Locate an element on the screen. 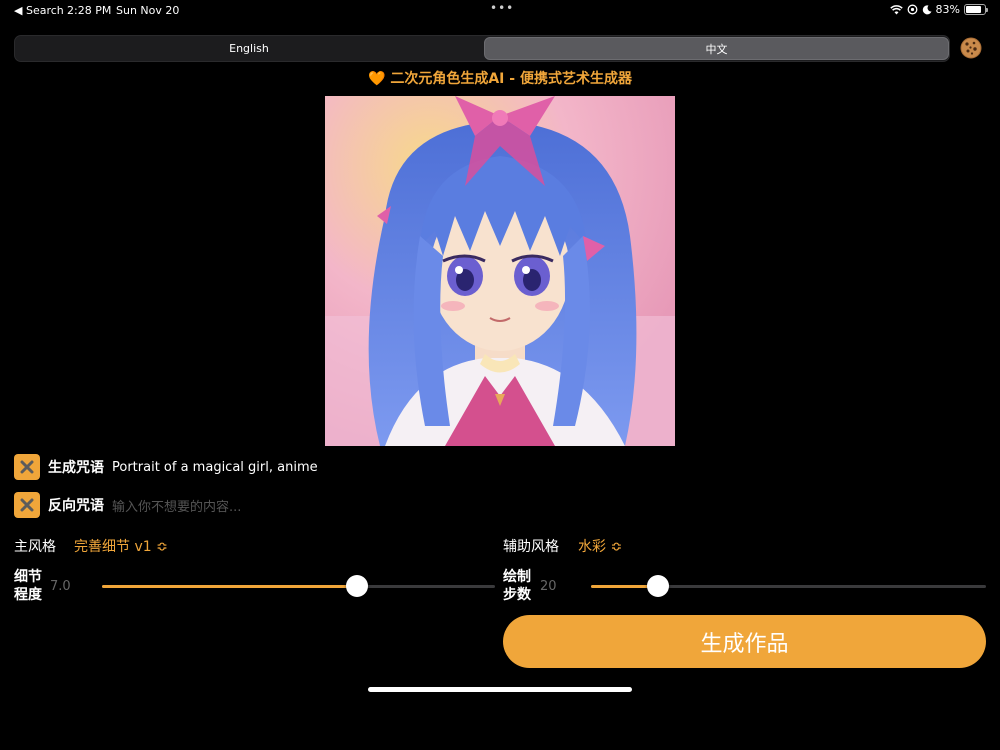 The height and width of the screenshot is (750, 1000). status-time: 2:28 PM is located at coordinates (89, 10).